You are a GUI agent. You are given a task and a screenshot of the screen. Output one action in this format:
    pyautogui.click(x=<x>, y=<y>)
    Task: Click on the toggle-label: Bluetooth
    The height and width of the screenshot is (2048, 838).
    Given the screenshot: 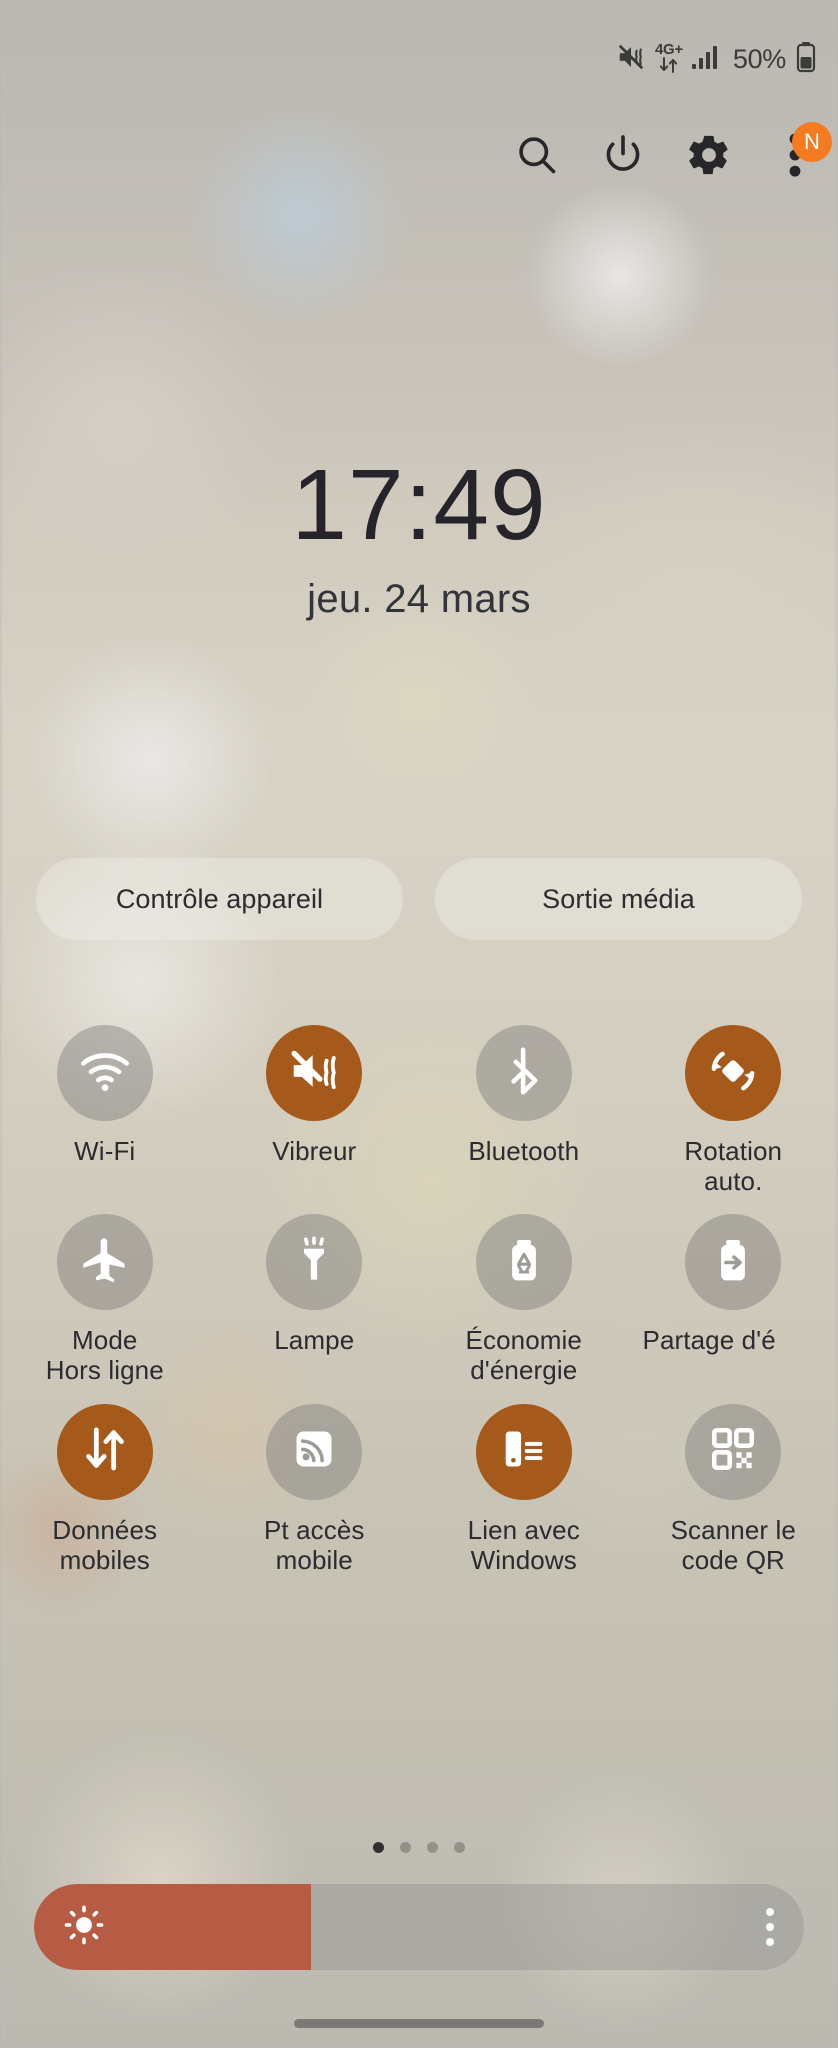 What is the action you would take?
    pyautogui.click(x=524, y=1151)
    